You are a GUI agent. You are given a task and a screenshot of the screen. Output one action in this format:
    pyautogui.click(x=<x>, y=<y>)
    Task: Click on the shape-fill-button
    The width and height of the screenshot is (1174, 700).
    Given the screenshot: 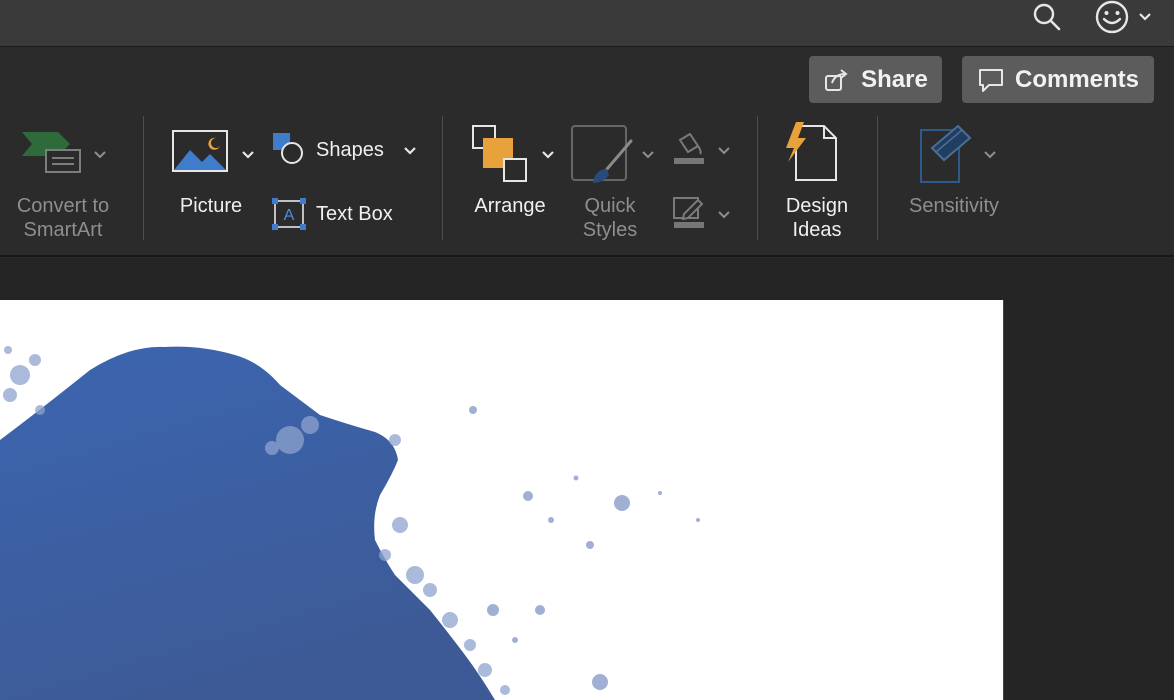 What is the action you would take?
    pyautogui.click(x=702, y=150)
    